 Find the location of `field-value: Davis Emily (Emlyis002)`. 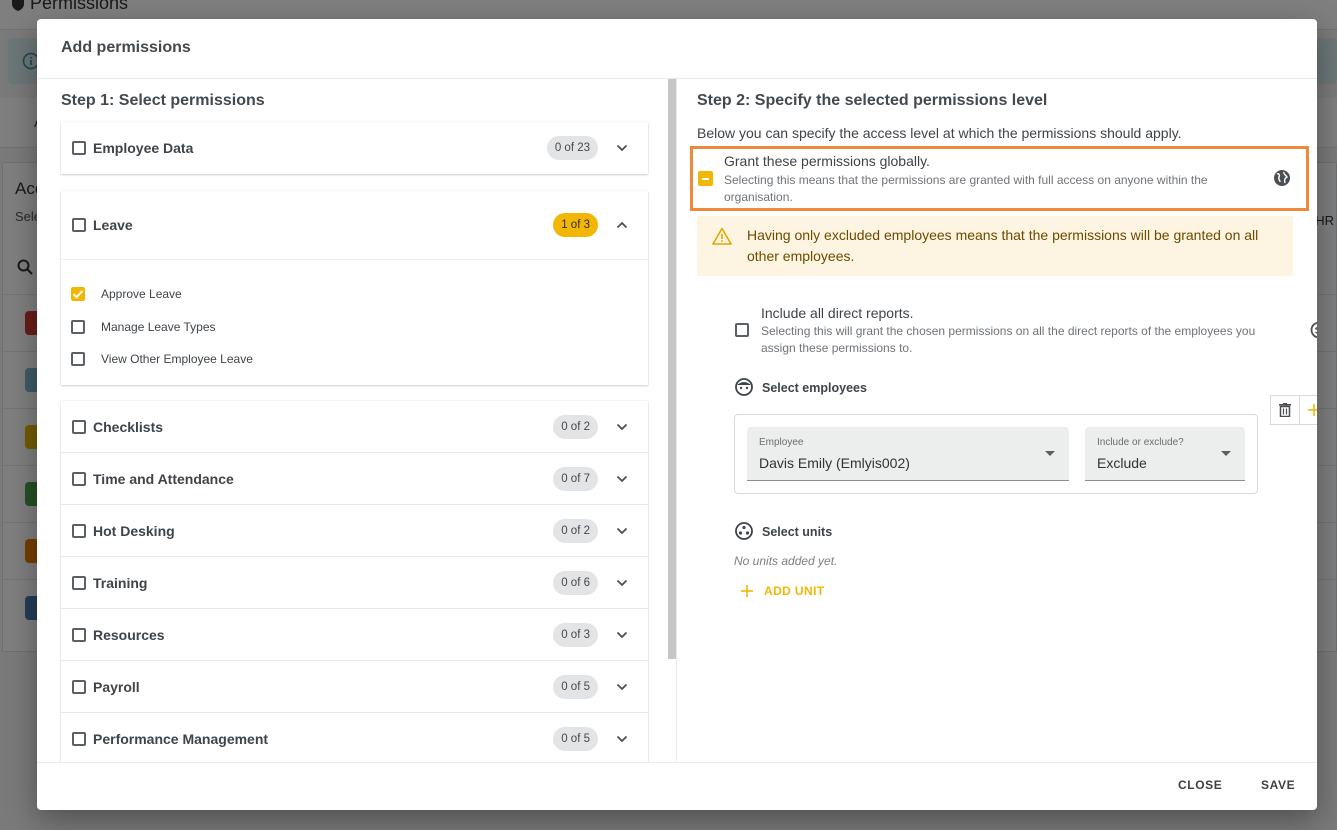

field-value: Davis Emily (Emlyis002) is located at coordinates (834, 463).